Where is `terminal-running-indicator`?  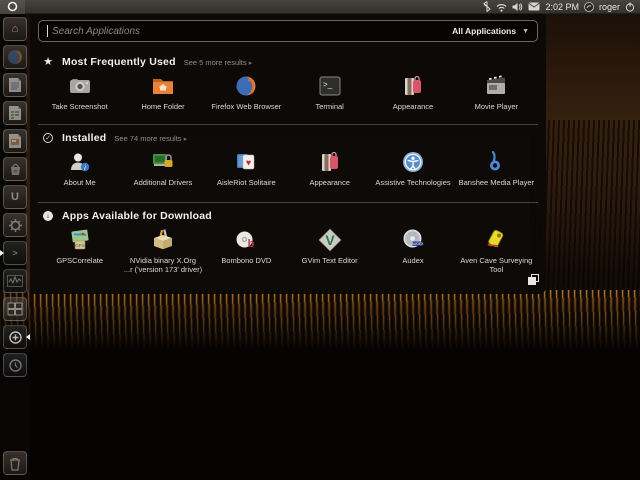
terminal-running-indicator is located at coordinates (2, 253).